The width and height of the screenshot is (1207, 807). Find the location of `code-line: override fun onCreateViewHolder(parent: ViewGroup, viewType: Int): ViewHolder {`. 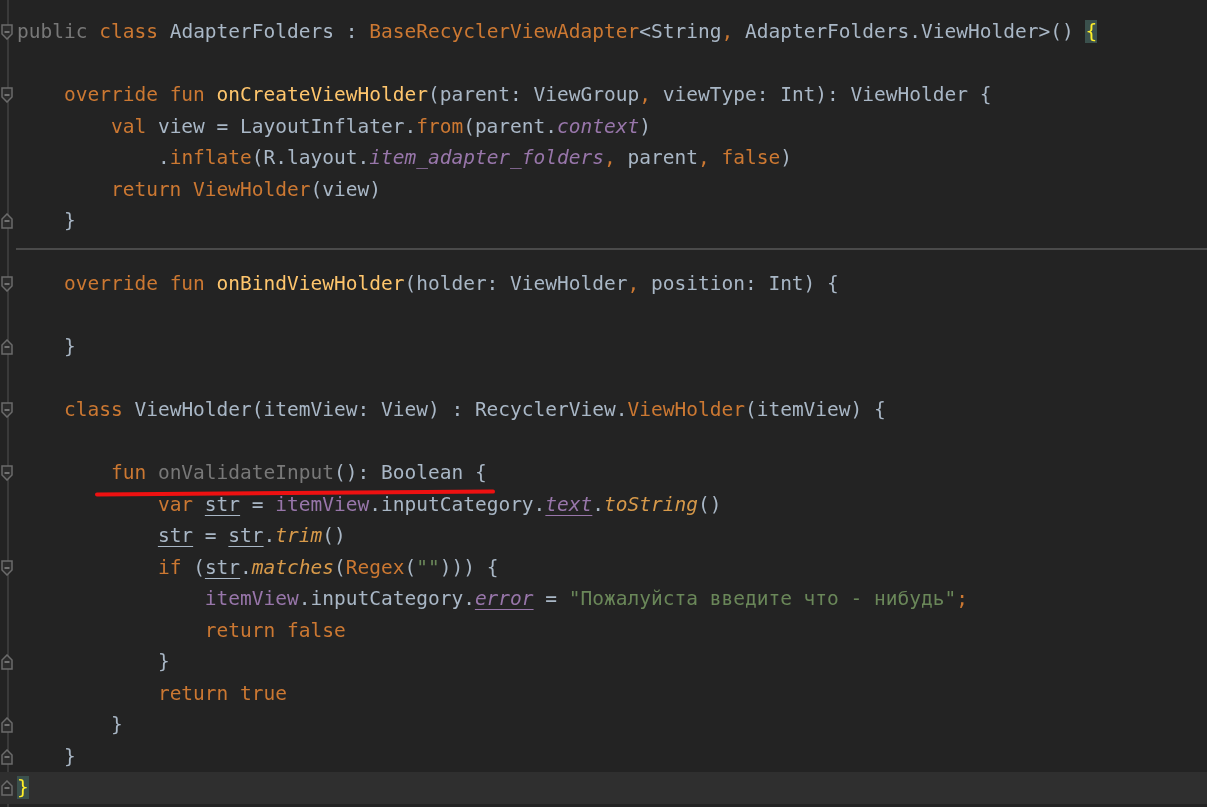

code-line: override fun onCreateViewHolder(parent: ViewGroup, viewType: Int): ViewHolder { is located at coordinates (527, 95).